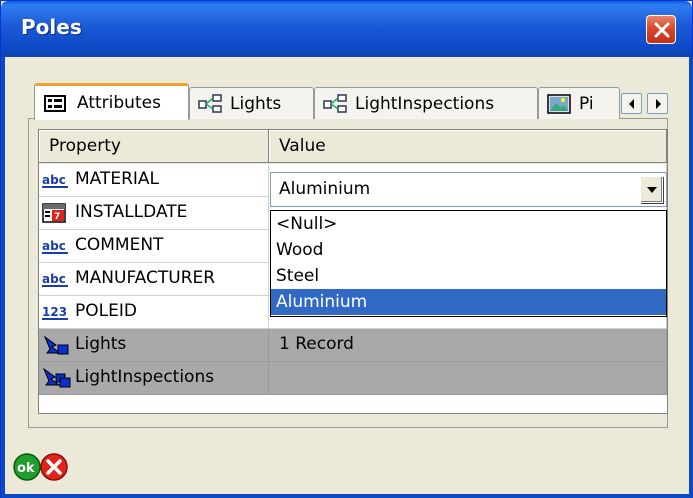  What do you see at coordinates (347, 496) in the screenshot?
I see `window-frame-bottom` at bounding box center [347, 496].